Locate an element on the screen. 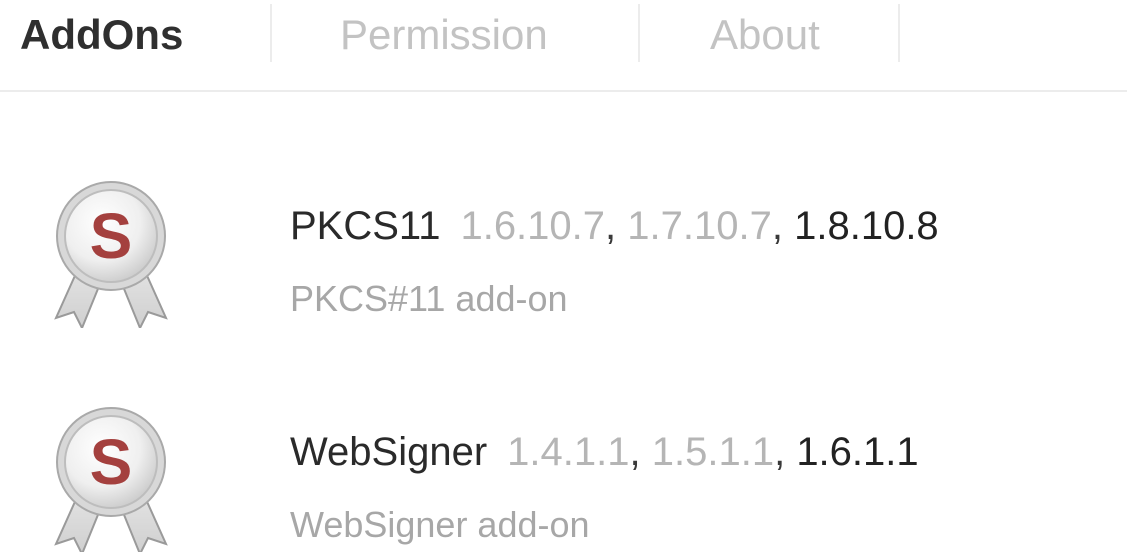  version-link: 1.6.10.7 is located at coordinates (532, 226).